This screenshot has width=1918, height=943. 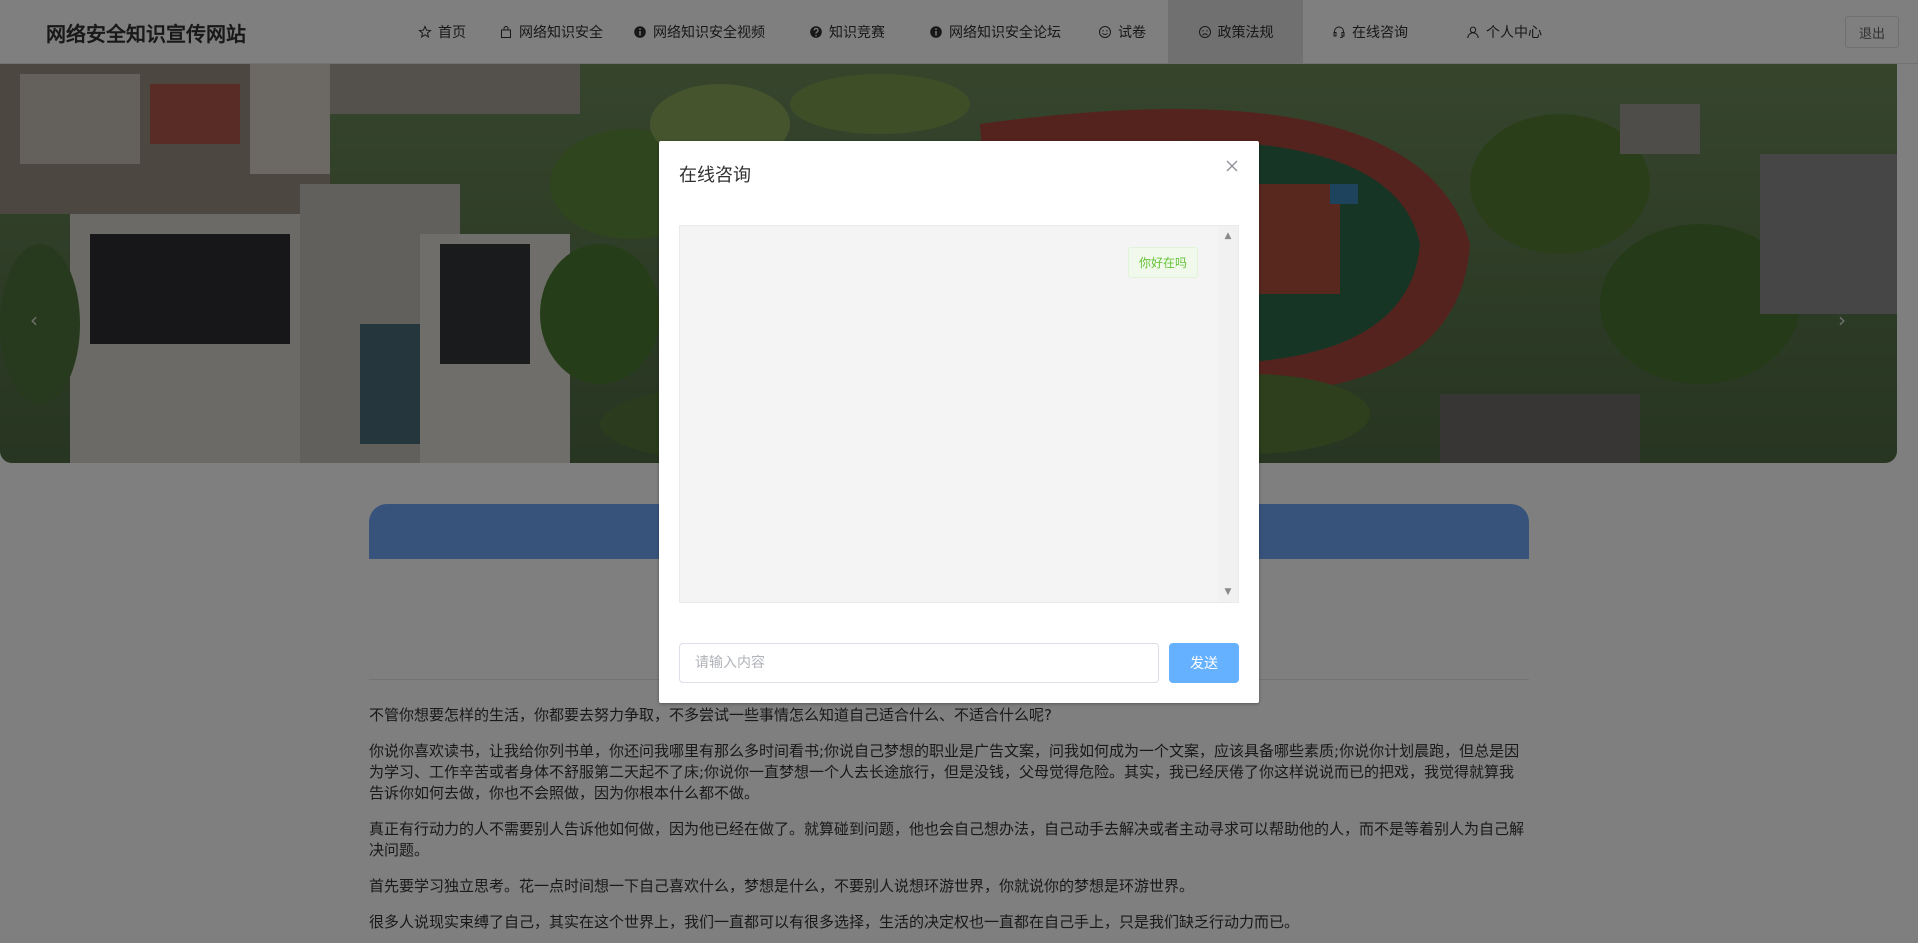 What do you see at coordinates (1232, 166) in the screenshot?
I see `close-icon` at bounding box center [1232, 166].